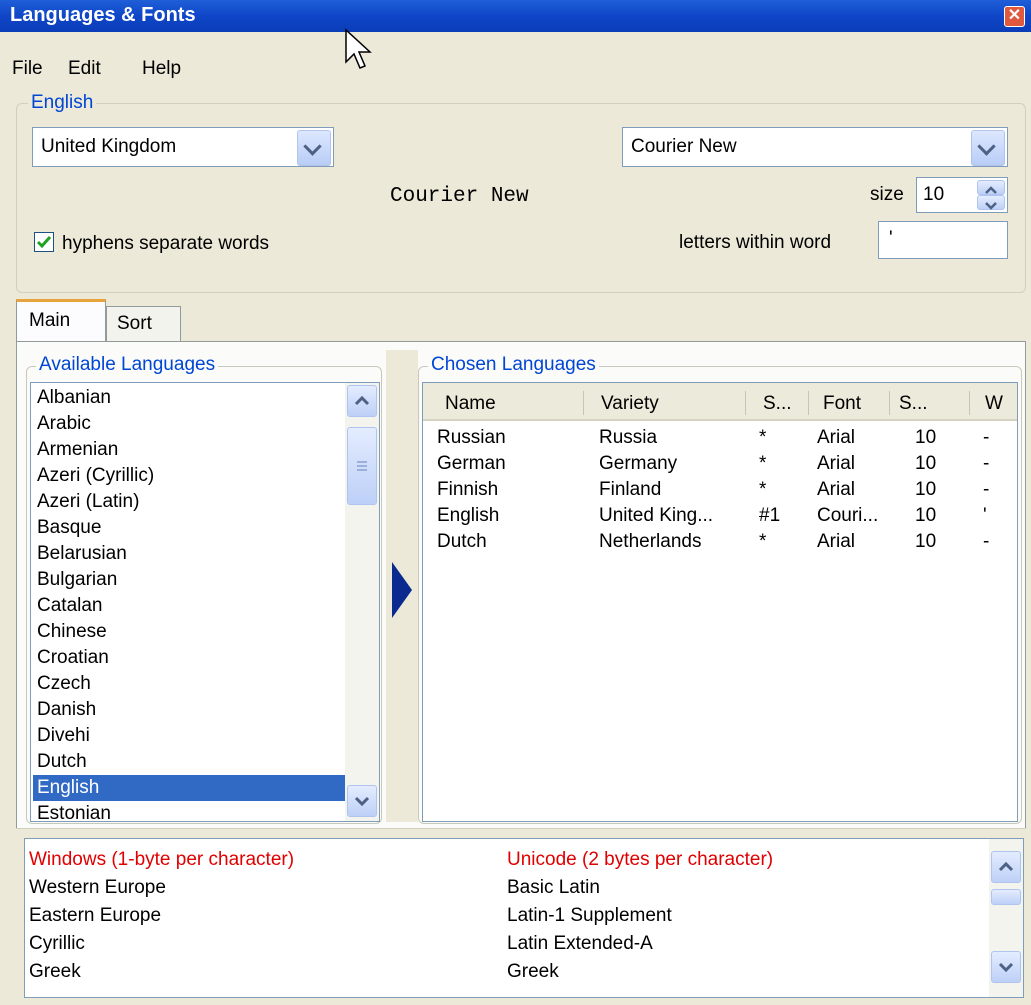 The height and width of the screenshot is (1005, 1031). What do you see at coordinates (57, 944) in the screenshot?
I see `windows-charset-item: Cyrillic` at bounding box center [57, 944].